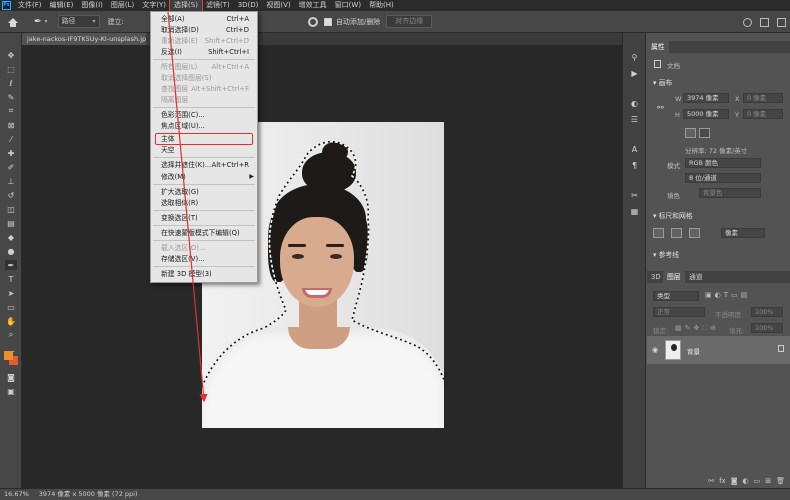 This screenshot has height=500, width=790. What do you see at coordinates (381, 5) in the screenshot?
I see `menu-help: 帮助(H)` at bounding box center [381, 5].